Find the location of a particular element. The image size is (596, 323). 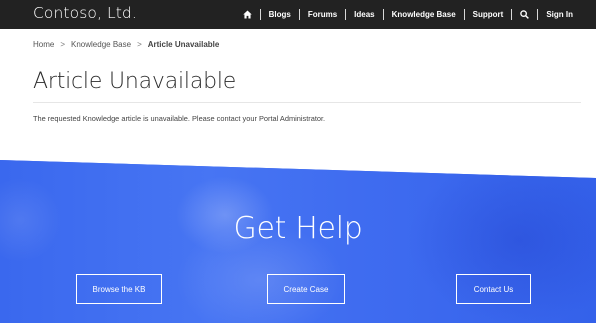

search-icon is located at coordinates (524, 14).